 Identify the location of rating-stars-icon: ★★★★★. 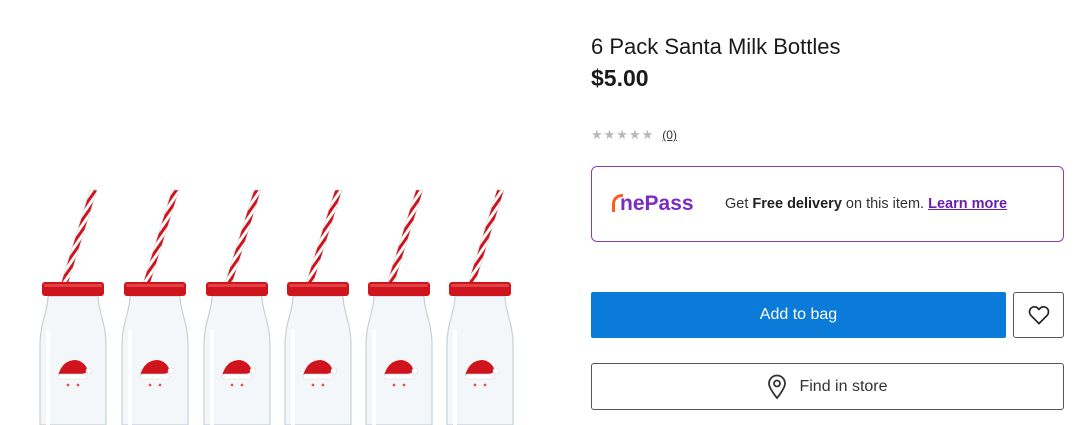
(623, 134).